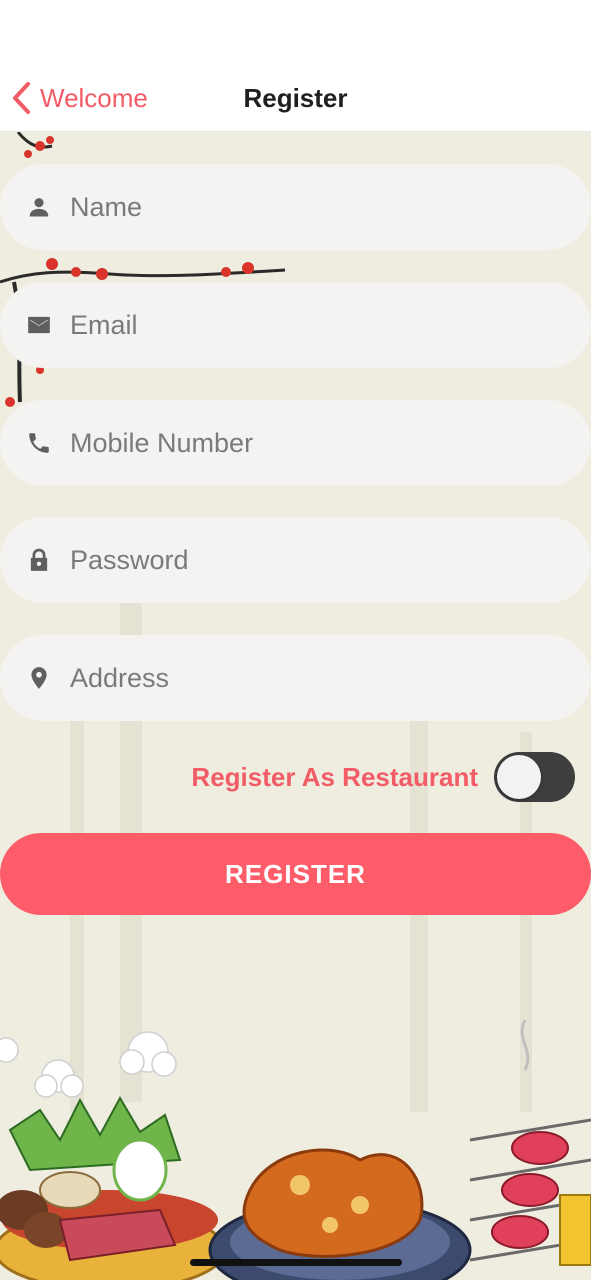 Image resolution: width=591 pixels, height=1280 pixels. Describe the element at coordinates (334, 777) in the screenshot. I see `register-as-restaurant-label: Register As Restaurant` at that location.